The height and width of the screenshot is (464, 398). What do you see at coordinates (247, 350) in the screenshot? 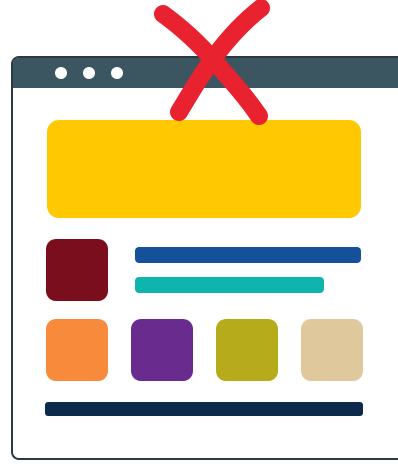
I see `tile-olive` at bounding box center [247, 350].